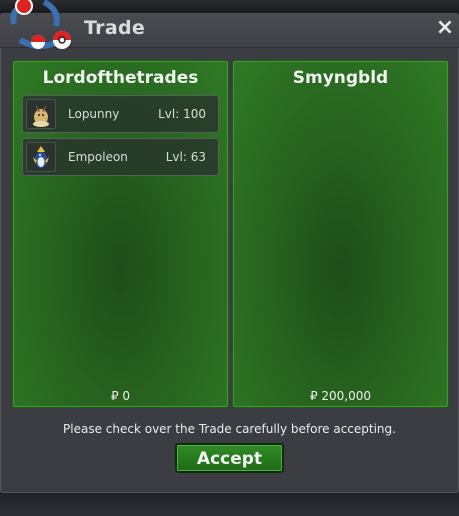 The width and height of the screenshot is (459, 516). Describe the element at coordinates (185, 157) in the screenshot. I see `pokemon-level: Lvl: 63` at that location.